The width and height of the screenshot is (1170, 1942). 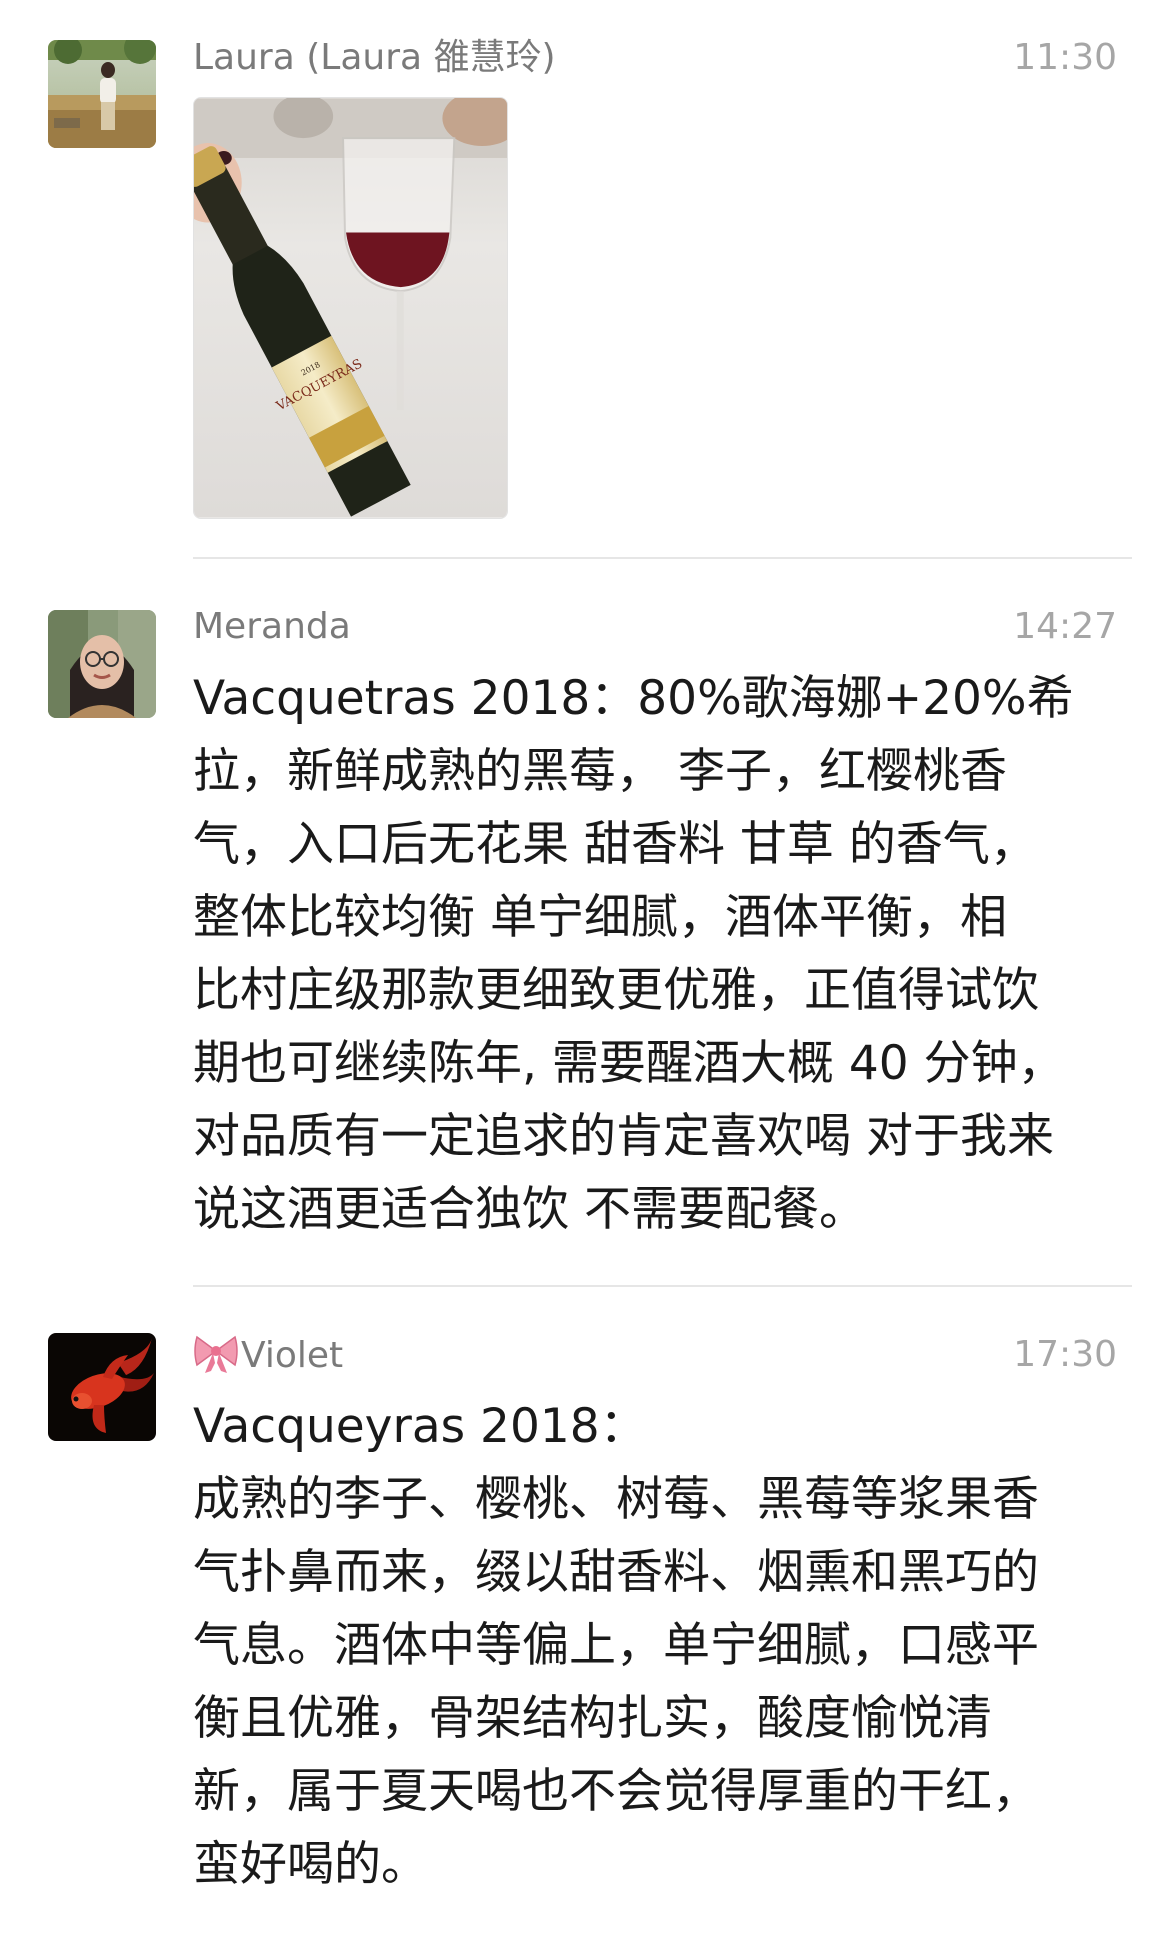 I want to click on avatar, so click(x=102, y=1387).